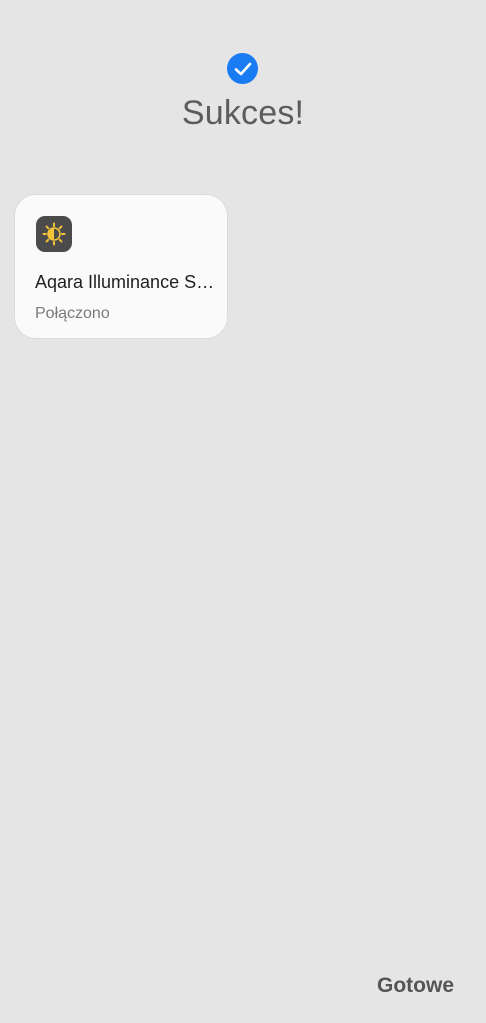  What do you see at coordinates (121, 266) in the screenshot?
I see `device-card: Aqara Illuminance Sensor Połączono` at bounding box center [121, 266].